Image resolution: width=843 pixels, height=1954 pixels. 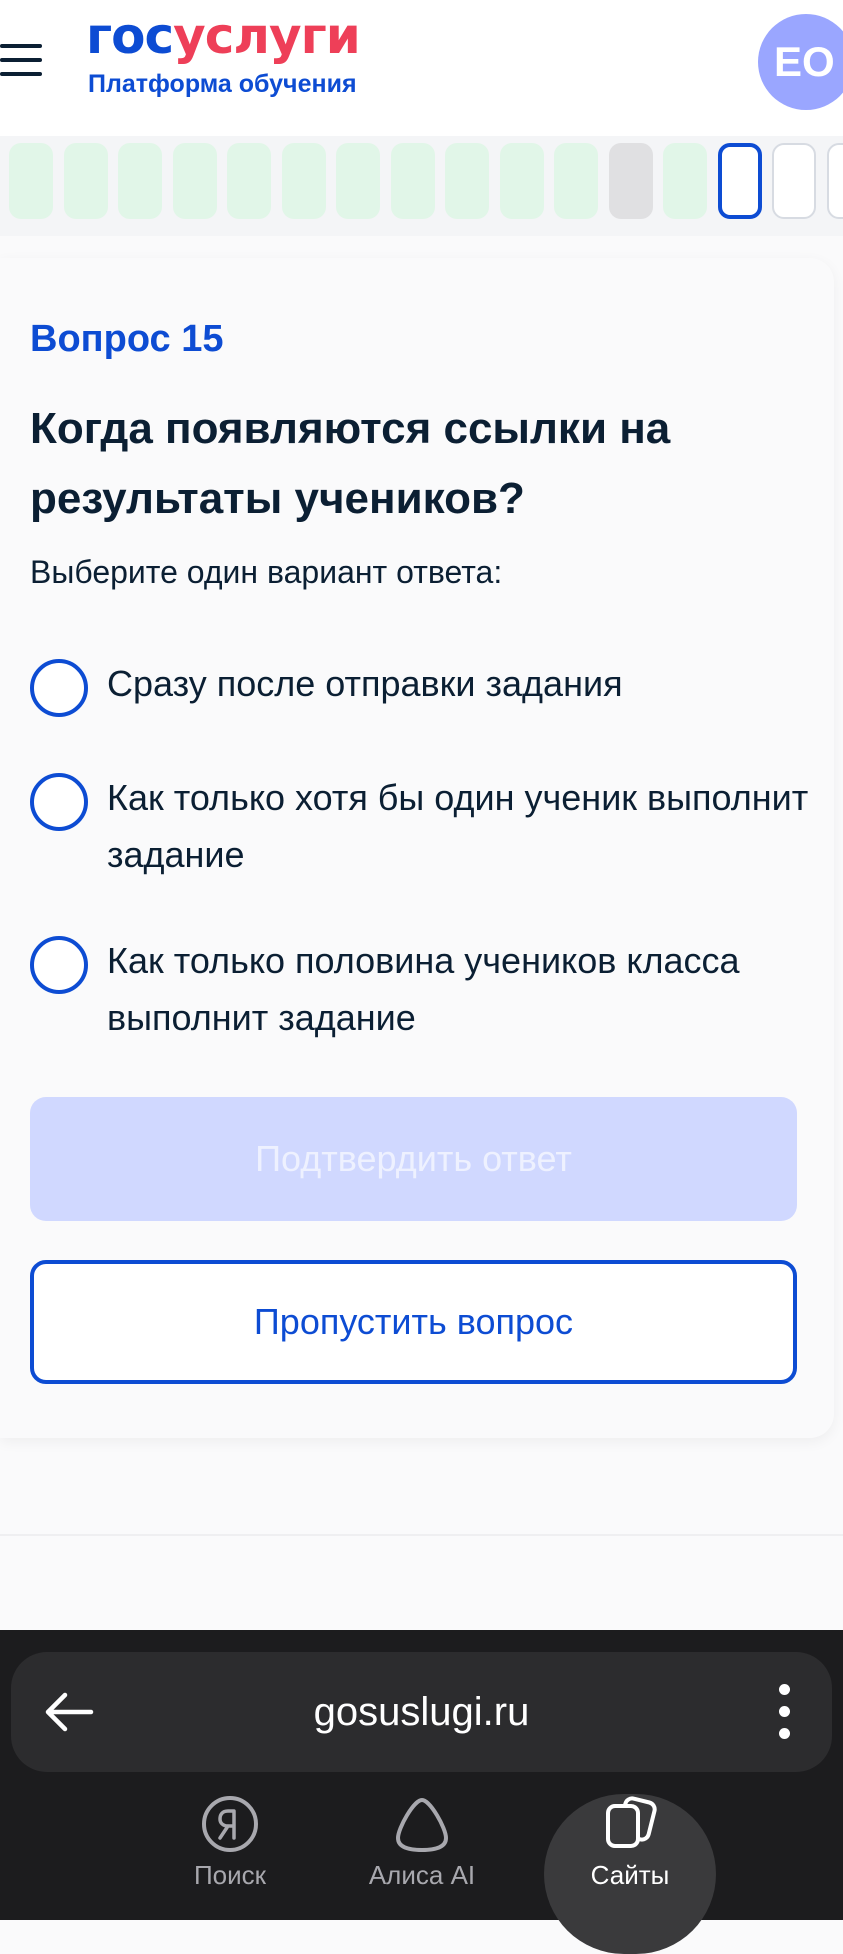 I want to click on address-bar: gosuslugi.ru, so click(x=421, y=1712).